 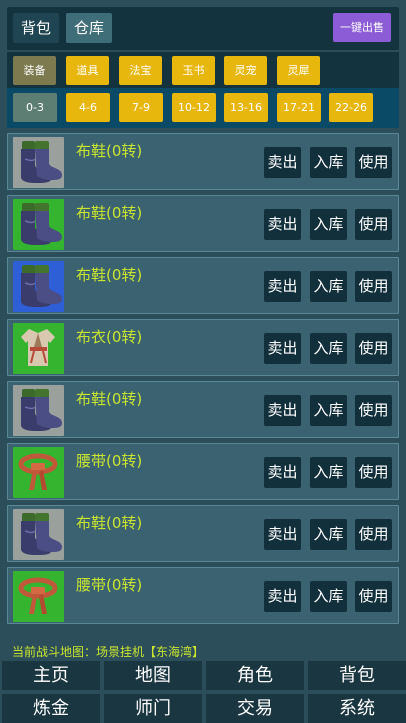 What do you see at coordinates (34, 70) in the screenshot?
I see `category-equipment: 装备` at bounding box center [34, 70].